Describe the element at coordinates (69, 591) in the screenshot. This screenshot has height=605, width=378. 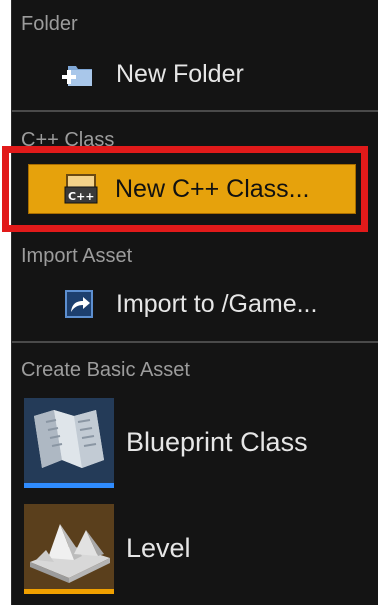
I see `level-accent-bar` at that location.